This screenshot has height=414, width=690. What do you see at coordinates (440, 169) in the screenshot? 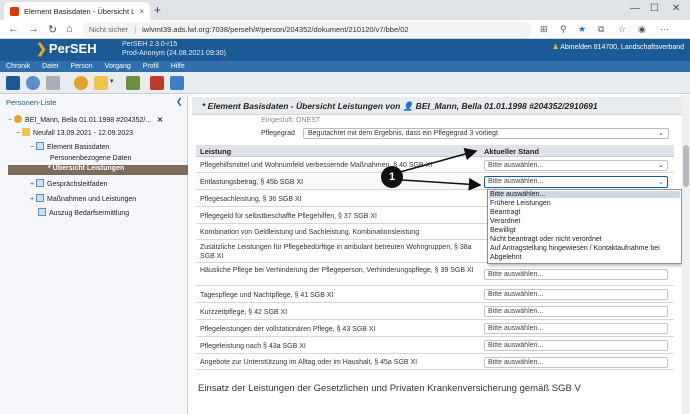
I see `annotation-arrows` at bounding box center [440, 169].